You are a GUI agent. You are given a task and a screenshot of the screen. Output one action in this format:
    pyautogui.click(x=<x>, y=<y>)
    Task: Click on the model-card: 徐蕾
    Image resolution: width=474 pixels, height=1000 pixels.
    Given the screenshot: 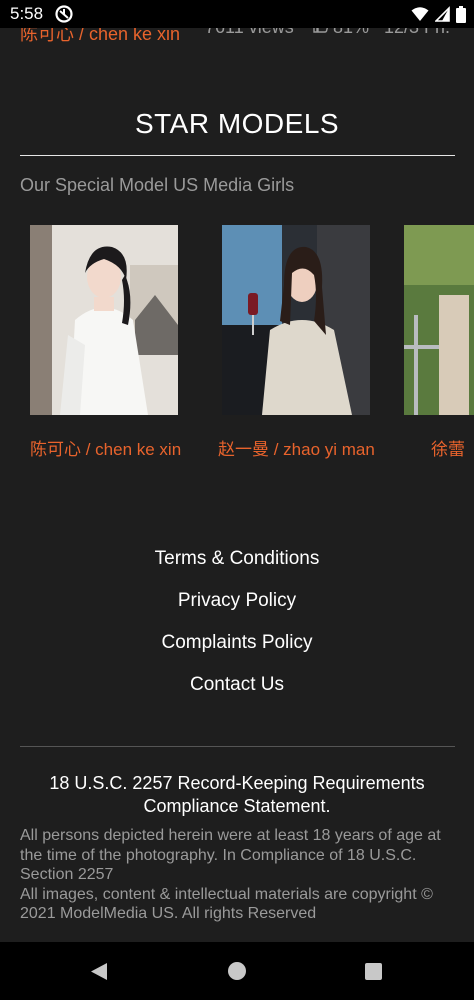 What is the action you would take?
    pyautogui.click(x=439, y=342)
    